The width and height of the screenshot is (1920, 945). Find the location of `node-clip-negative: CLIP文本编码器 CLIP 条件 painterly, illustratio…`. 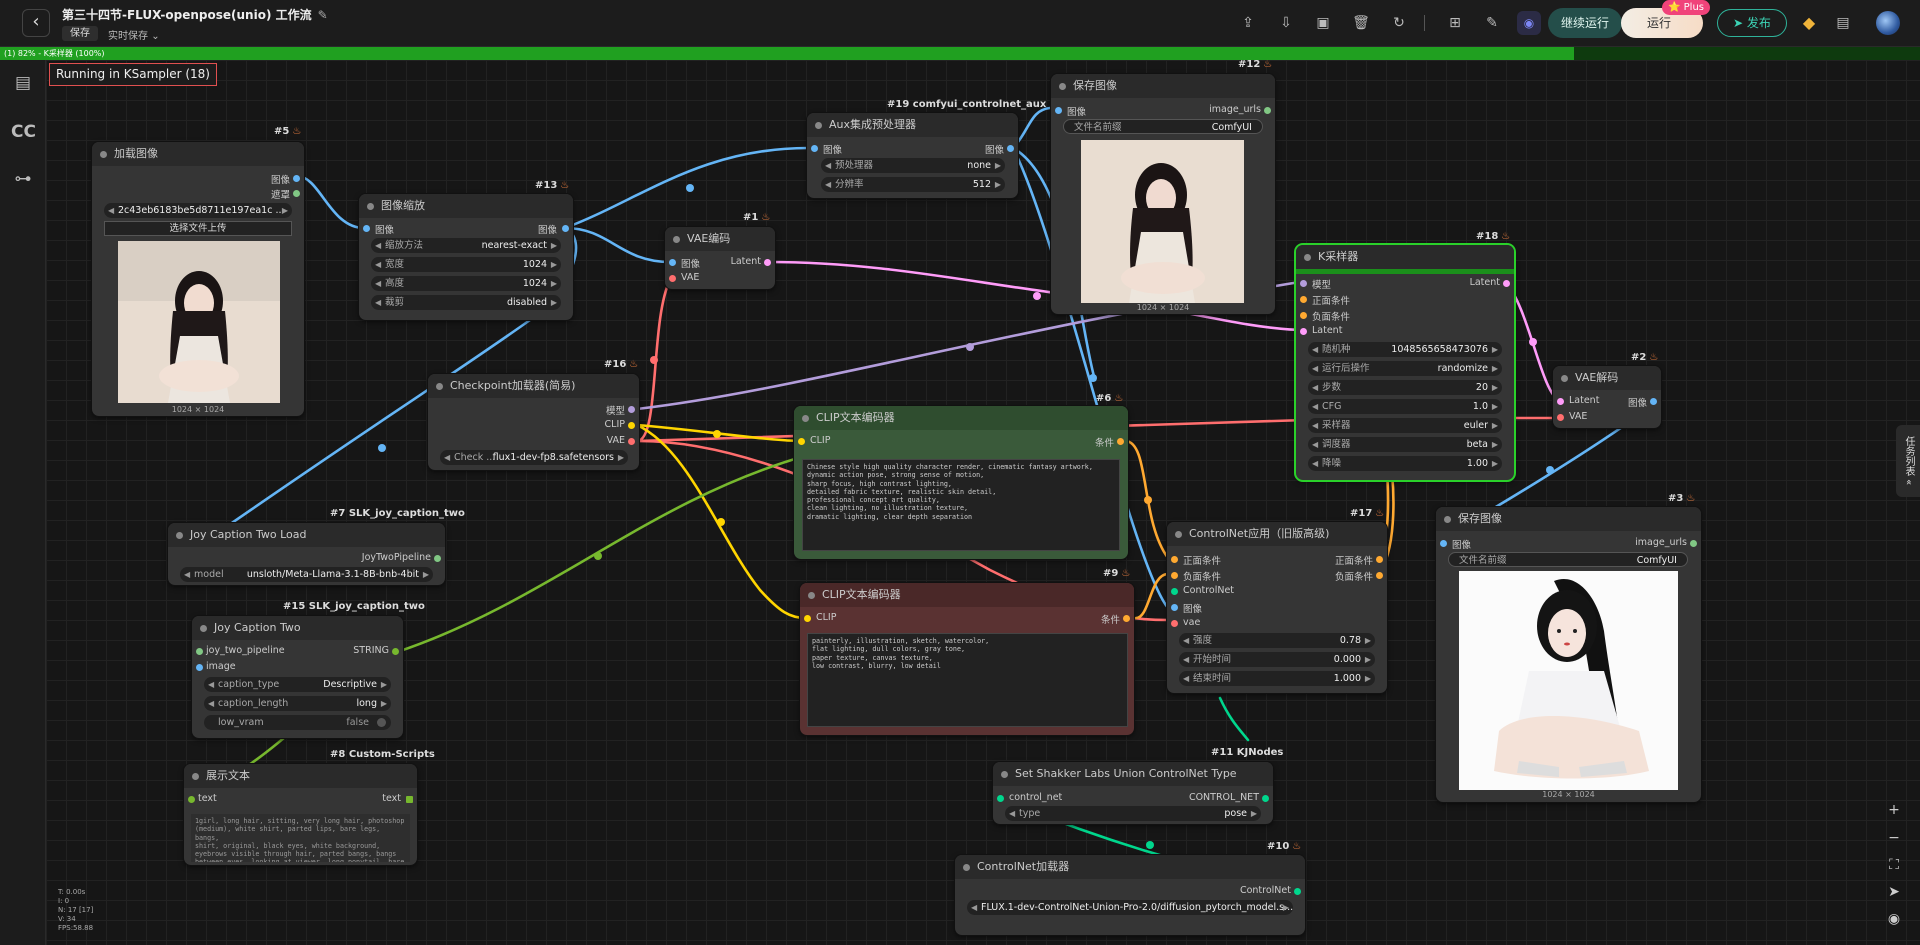

node-clip-negative: CLIP文本编码器 CLIP 条件 painterly, illustratio… is located at coordinates (967, 659).